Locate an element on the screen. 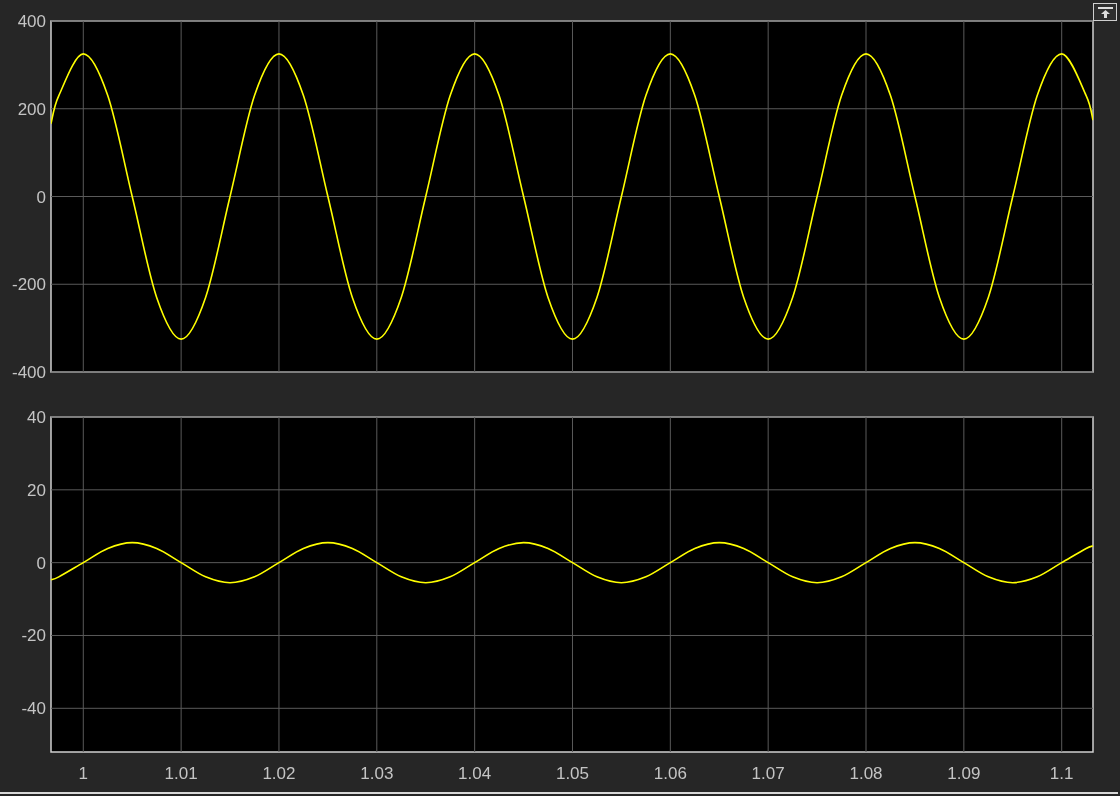  y-tick-label: -40 is located at coordinates (33, 709).